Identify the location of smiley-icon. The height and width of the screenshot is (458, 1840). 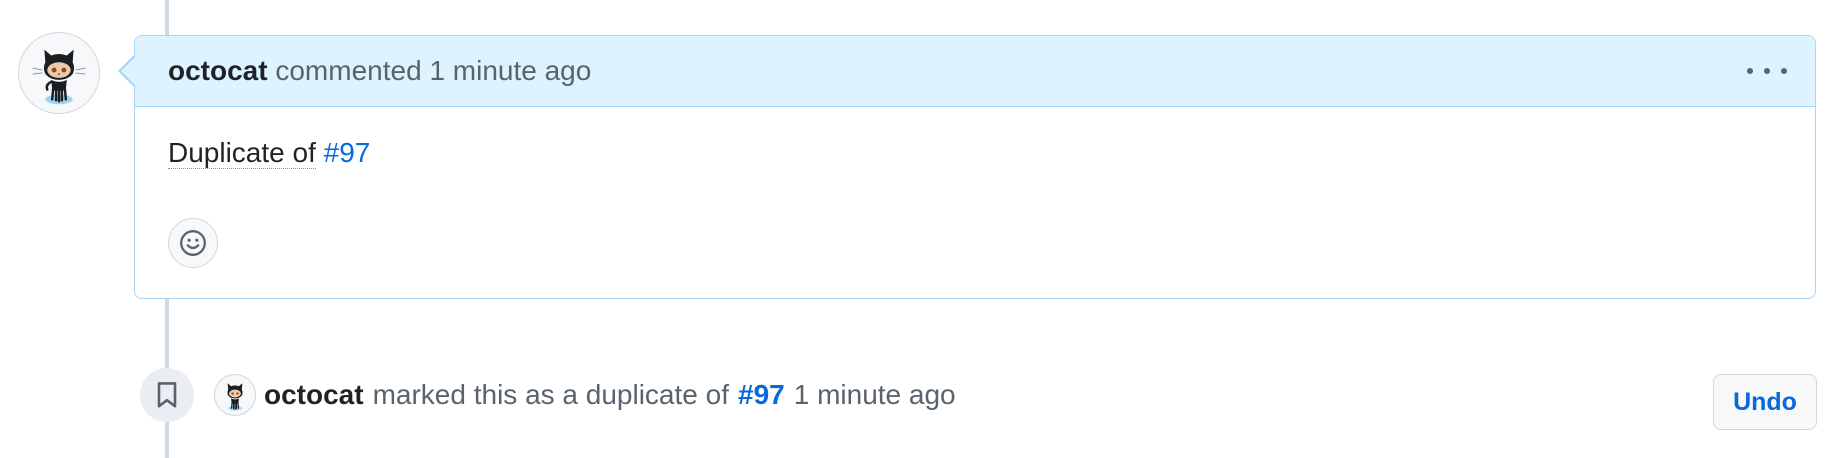
(193, 243).